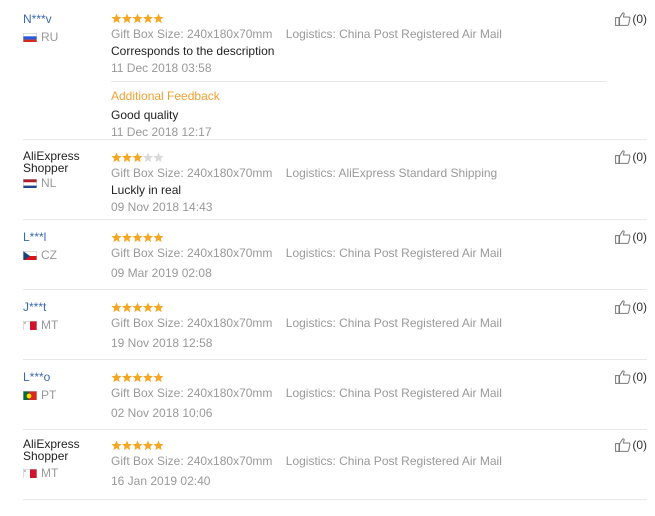 Image resolution: width=655 pixels, height=516 pixels. Describe the element at coordinates (66, 237) in the screenshot. I see `reviewer-name: L***l` at that location.